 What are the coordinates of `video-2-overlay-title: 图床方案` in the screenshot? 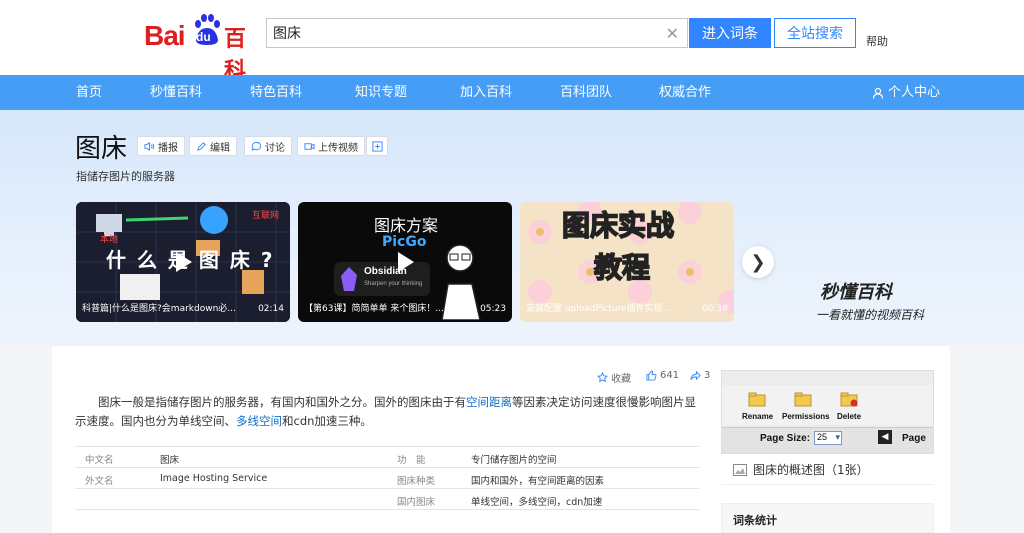 It's located at (406, 225).